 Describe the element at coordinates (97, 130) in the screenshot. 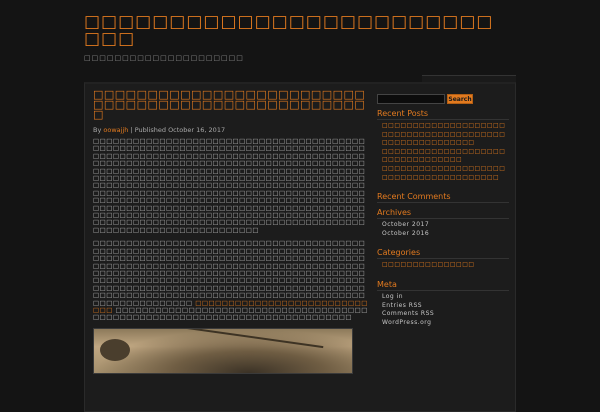

I see `meta-prefix: By` at that location.